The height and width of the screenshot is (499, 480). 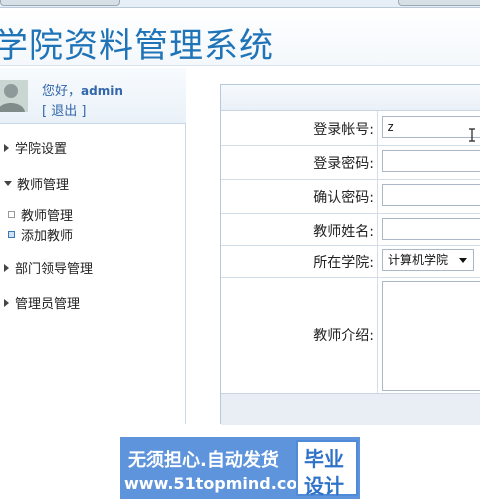 What do you see at coordinates (431, 127) in the screenshot?
I see `account-input: z` at bounding box center [431, 127].